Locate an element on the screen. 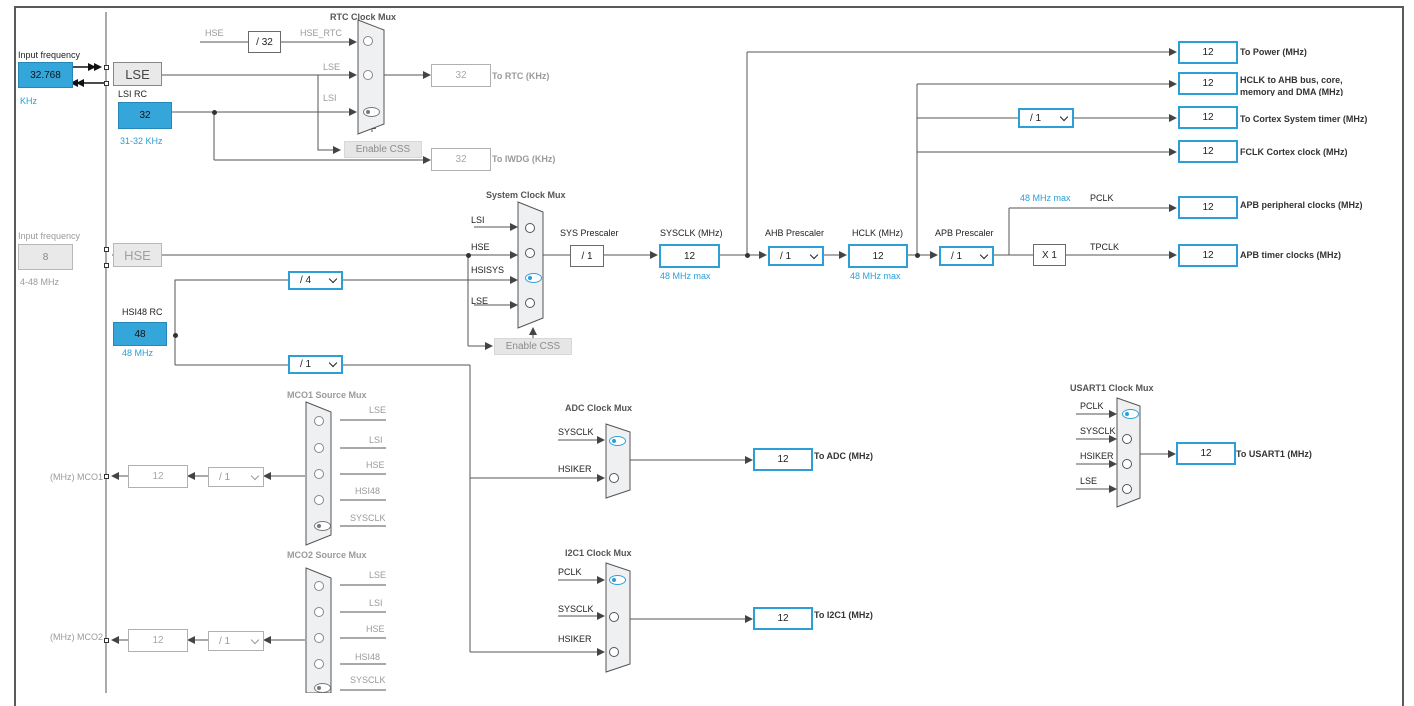 The image size is (1414, 706). hclk-value: 12 is located at coordinates (878, 256).